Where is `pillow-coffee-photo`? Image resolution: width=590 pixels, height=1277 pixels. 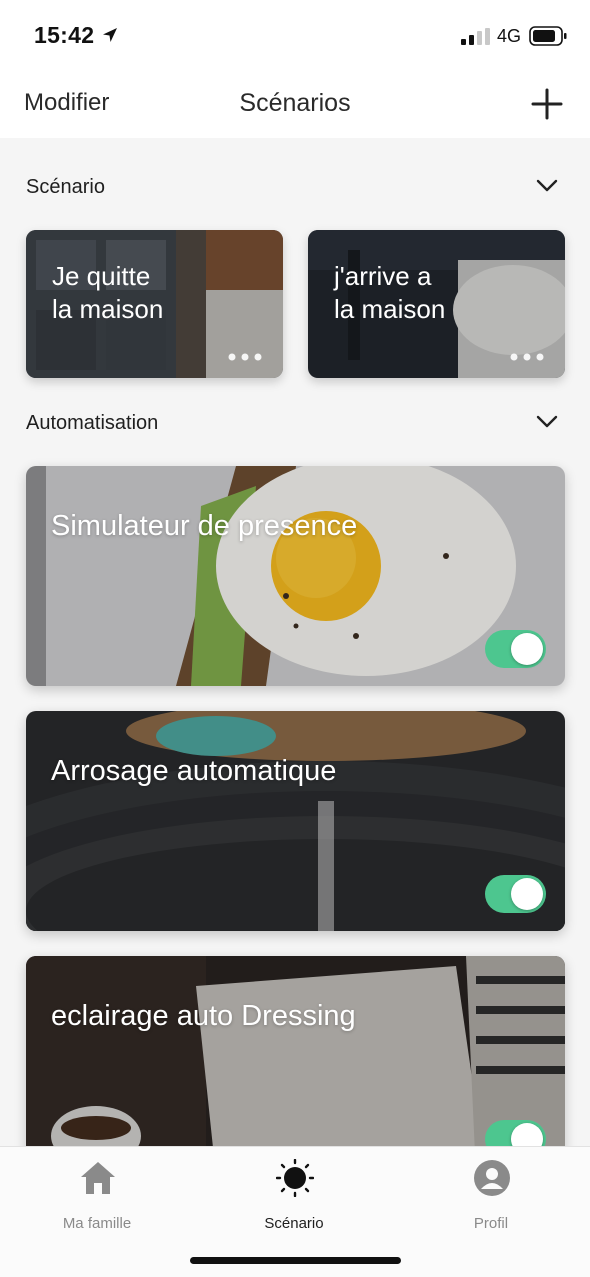
pillow-coffee-photo is located at coordinates (295, 1051).